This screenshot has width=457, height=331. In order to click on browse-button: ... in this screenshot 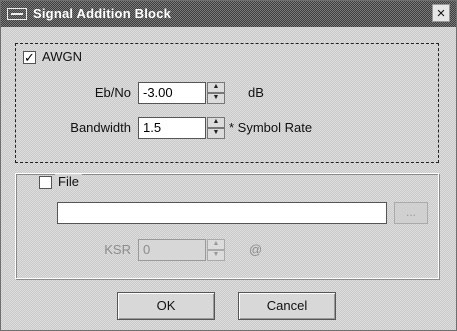, I will do `click(411, 213)`.